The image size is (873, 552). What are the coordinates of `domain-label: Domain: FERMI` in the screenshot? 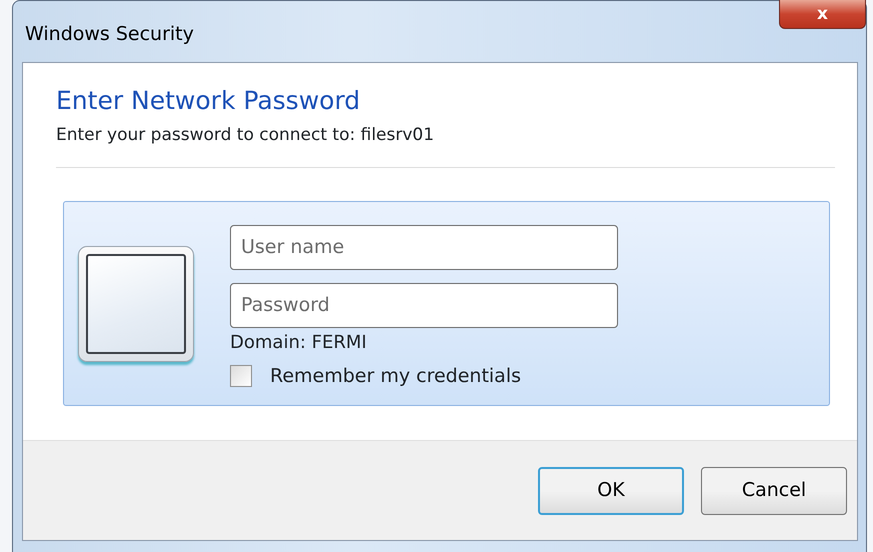 It's located at (299, 342).